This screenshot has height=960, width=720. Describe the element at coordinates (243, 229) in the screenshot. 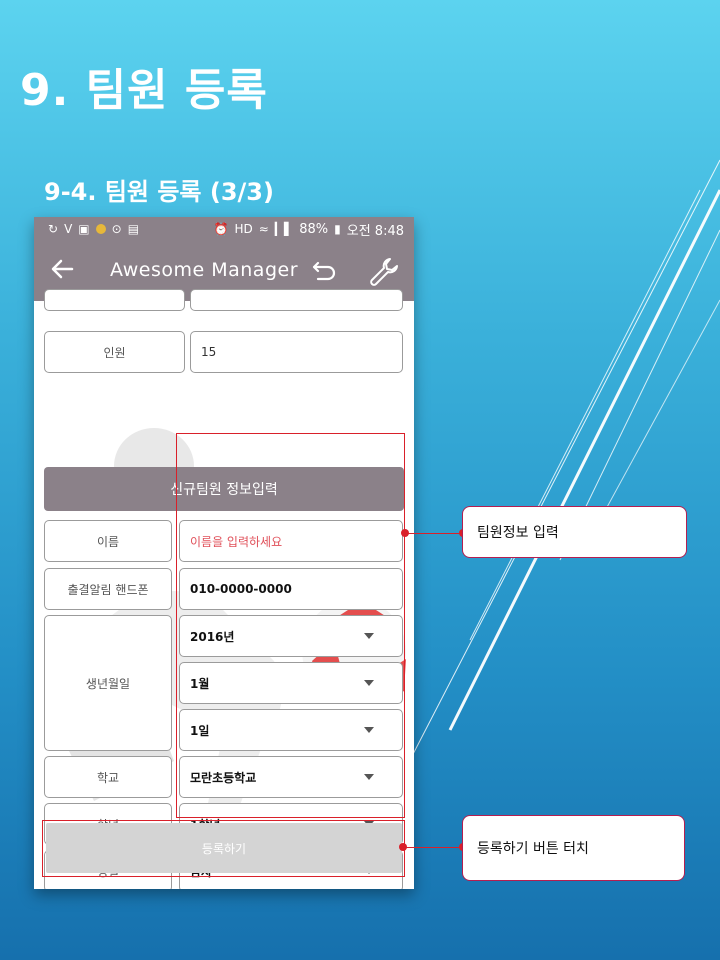

I see `hd-icon: HD` at that location.